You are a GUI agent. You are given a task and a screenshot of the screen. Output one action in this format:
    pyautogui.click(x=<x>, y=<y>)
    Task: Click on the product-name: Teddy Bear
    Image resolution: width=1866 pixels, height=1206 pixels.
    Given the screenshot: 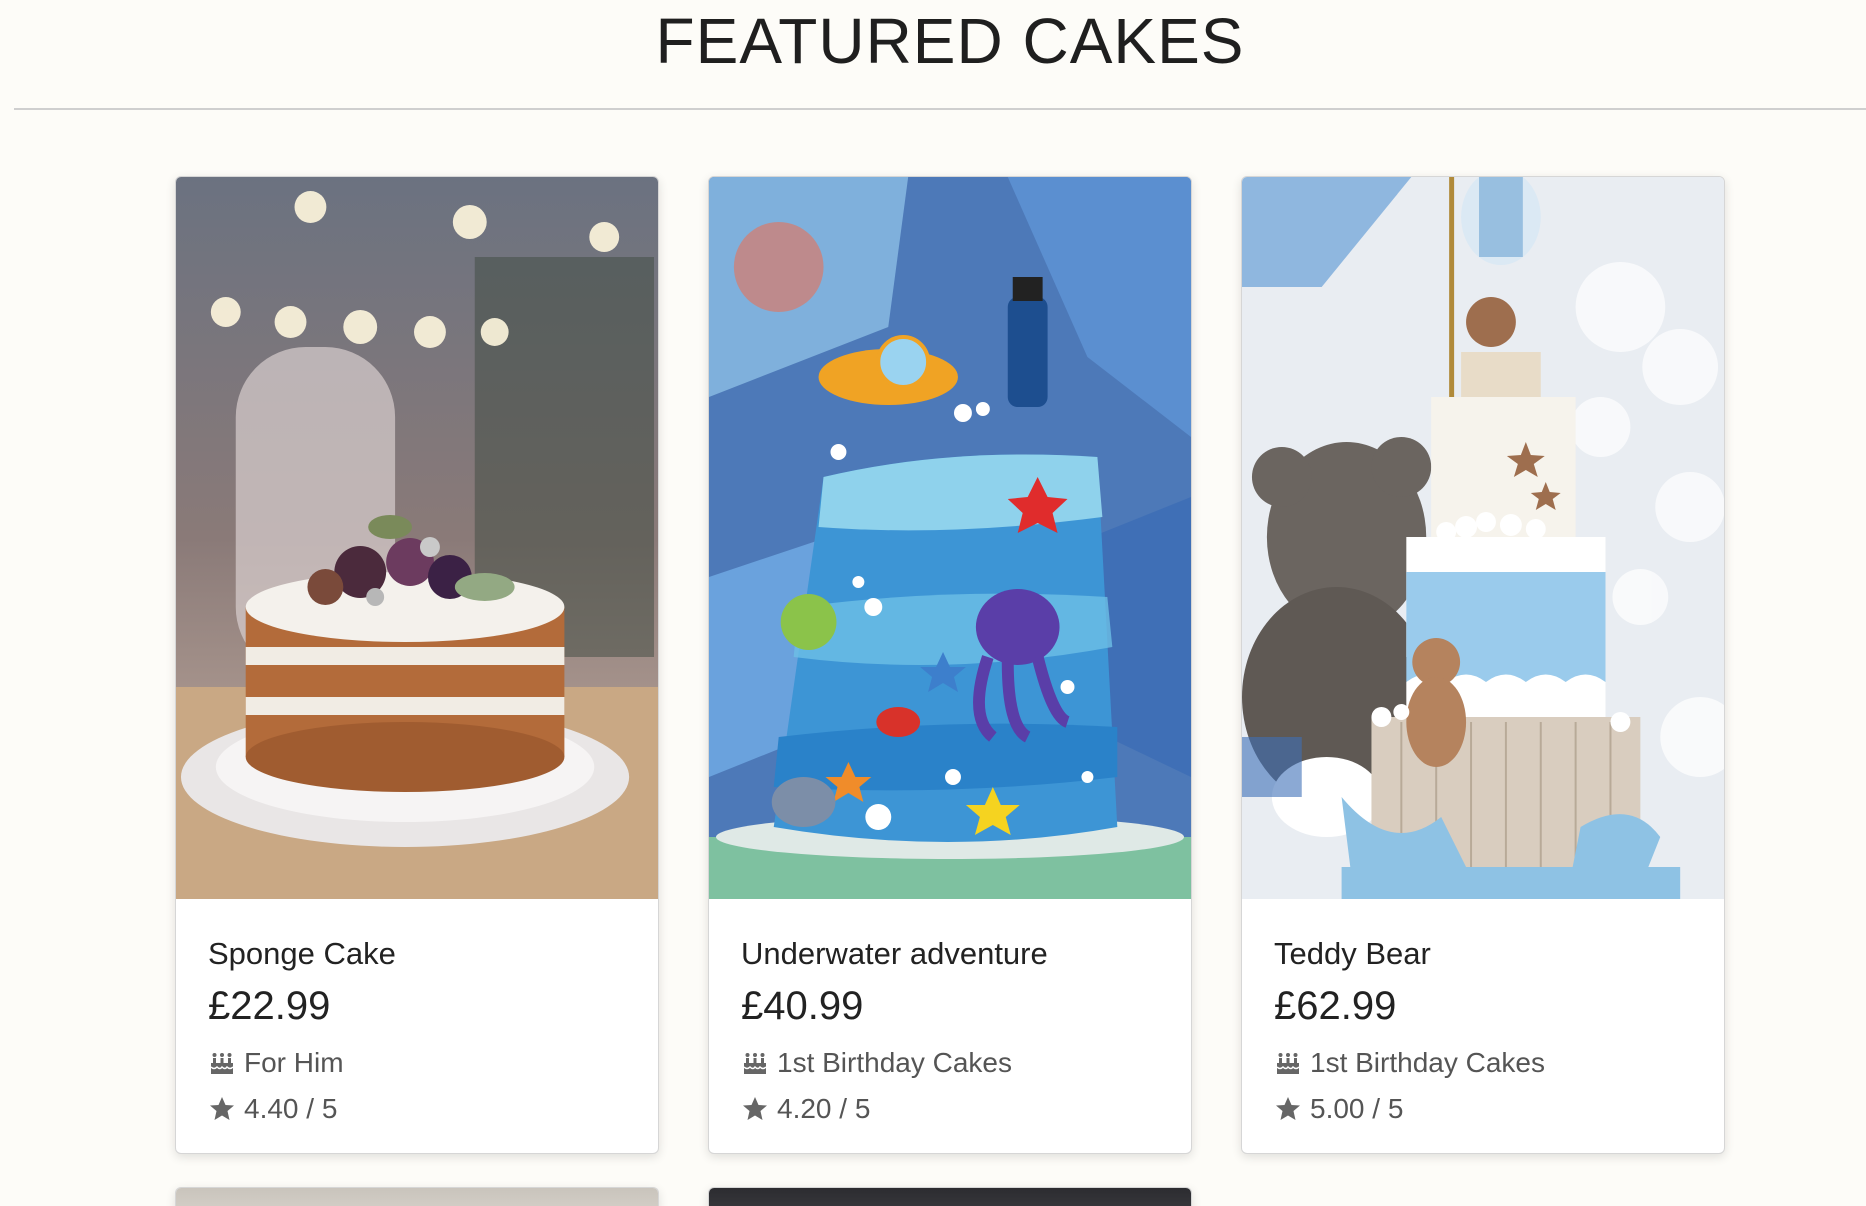 What is the action you would take?
    pyautogui.click(x=1483, y=953)
    